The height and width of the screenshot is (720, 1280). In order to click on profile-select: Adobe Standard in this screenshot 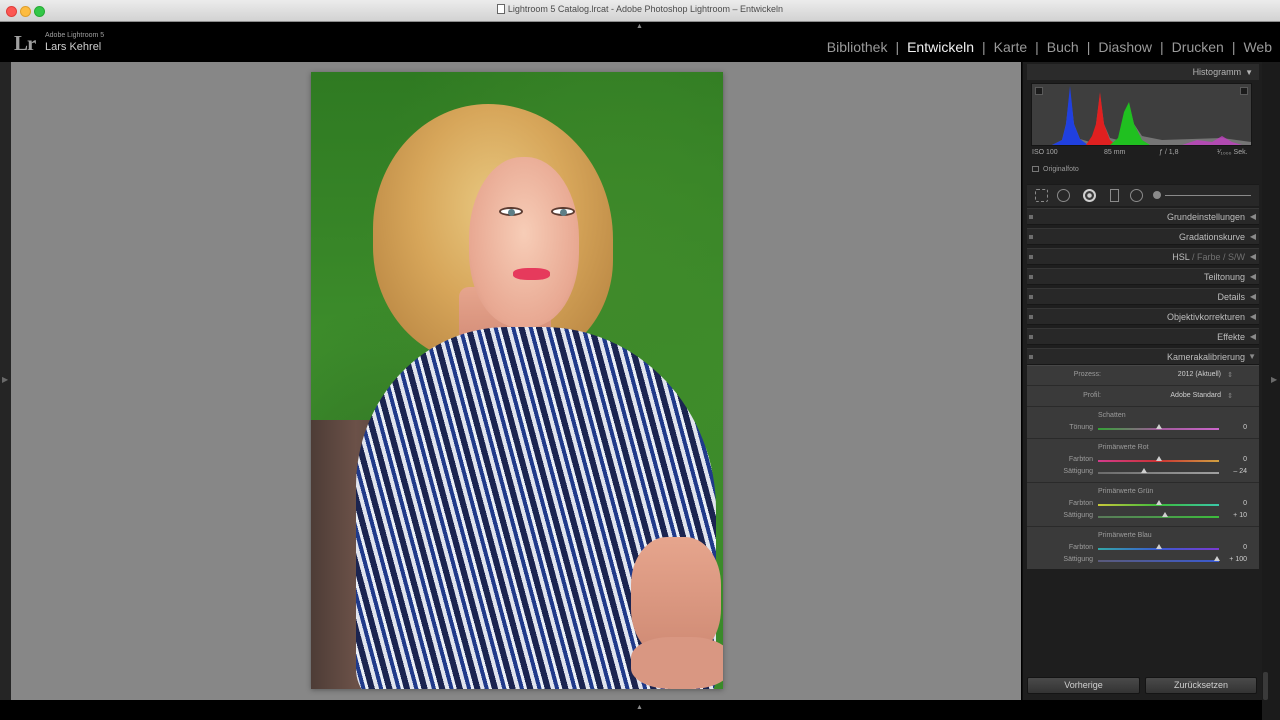, I will do `click(1195, 395)`.